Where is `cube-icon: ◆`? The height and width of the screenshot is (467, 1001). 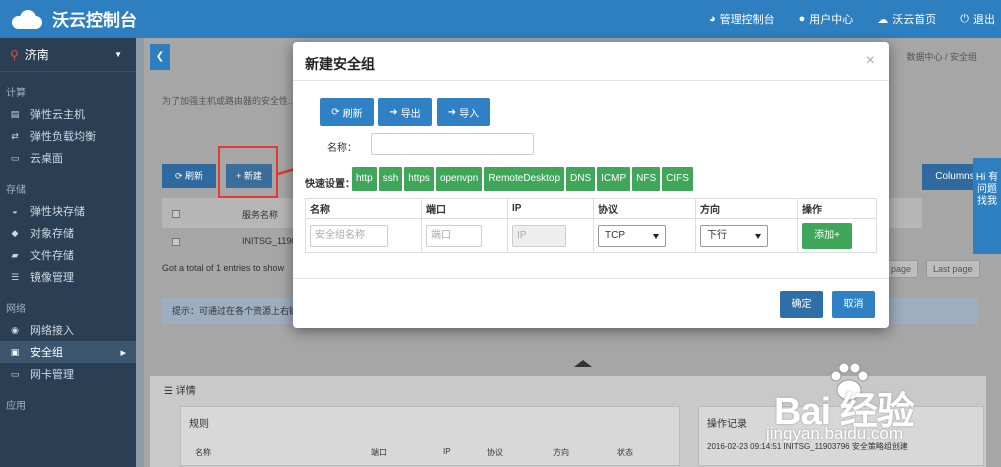
cube-icon: ◆ is located at coordinates (15, 232).